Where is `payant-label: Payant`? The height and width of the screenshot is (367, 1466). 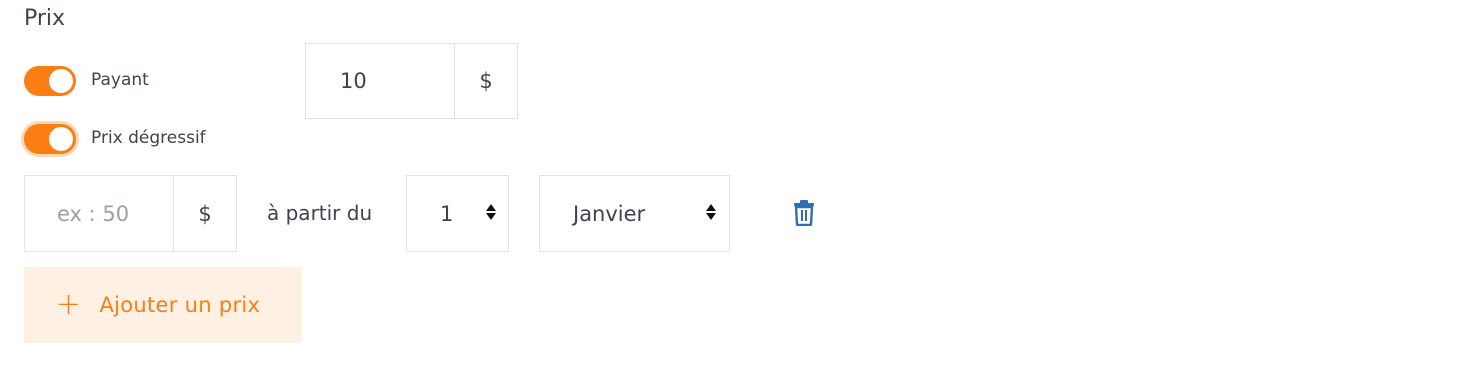
payant-label: Payant is located at coordinates (120, 80).